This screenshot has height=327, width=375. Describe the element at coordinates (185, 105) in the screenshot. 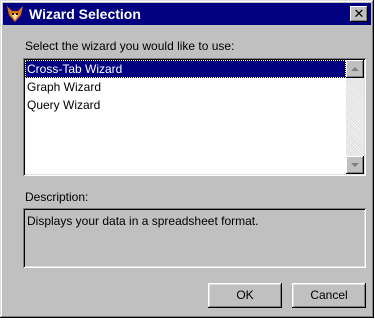

I see `list-item-query-wizard: Query Wizard` at that location.